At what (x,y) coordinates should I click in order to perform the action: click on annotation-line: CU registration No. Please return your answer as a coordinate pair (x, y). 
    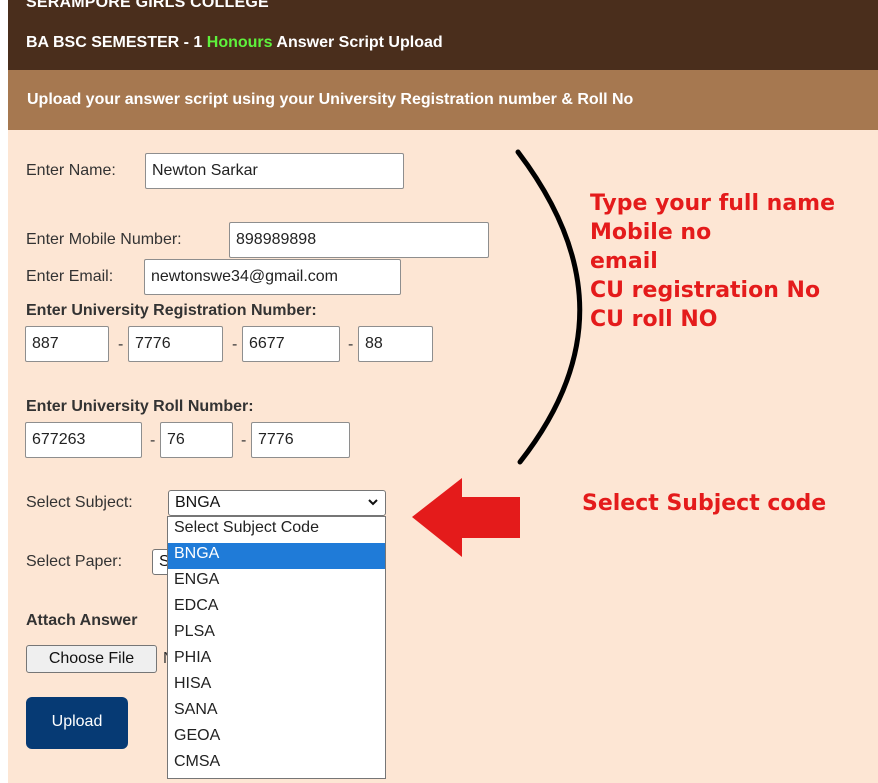
    Looking at the image, I should click on (705, 290).